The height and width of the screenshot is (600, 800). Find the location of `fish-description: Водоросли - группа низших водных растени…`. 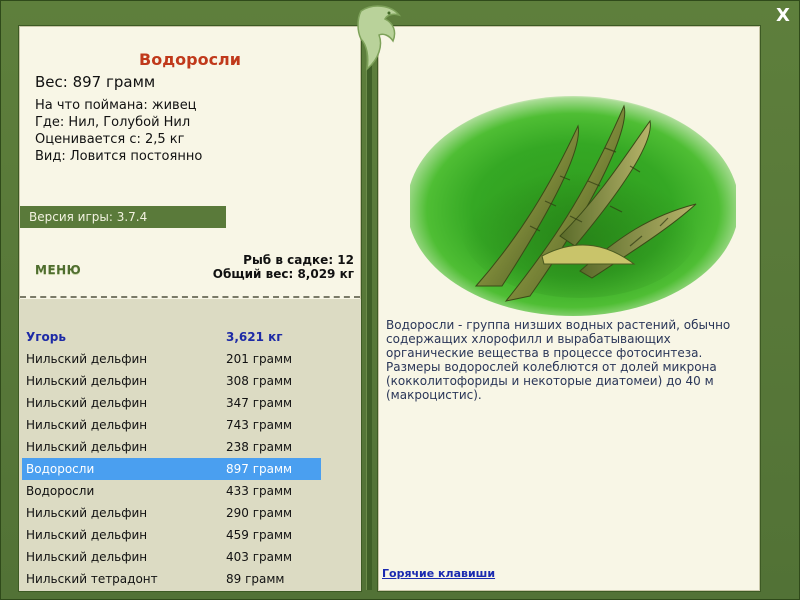

fish-description: Водоросли - группа низших водных растени… is located at coordinates (558, 360).